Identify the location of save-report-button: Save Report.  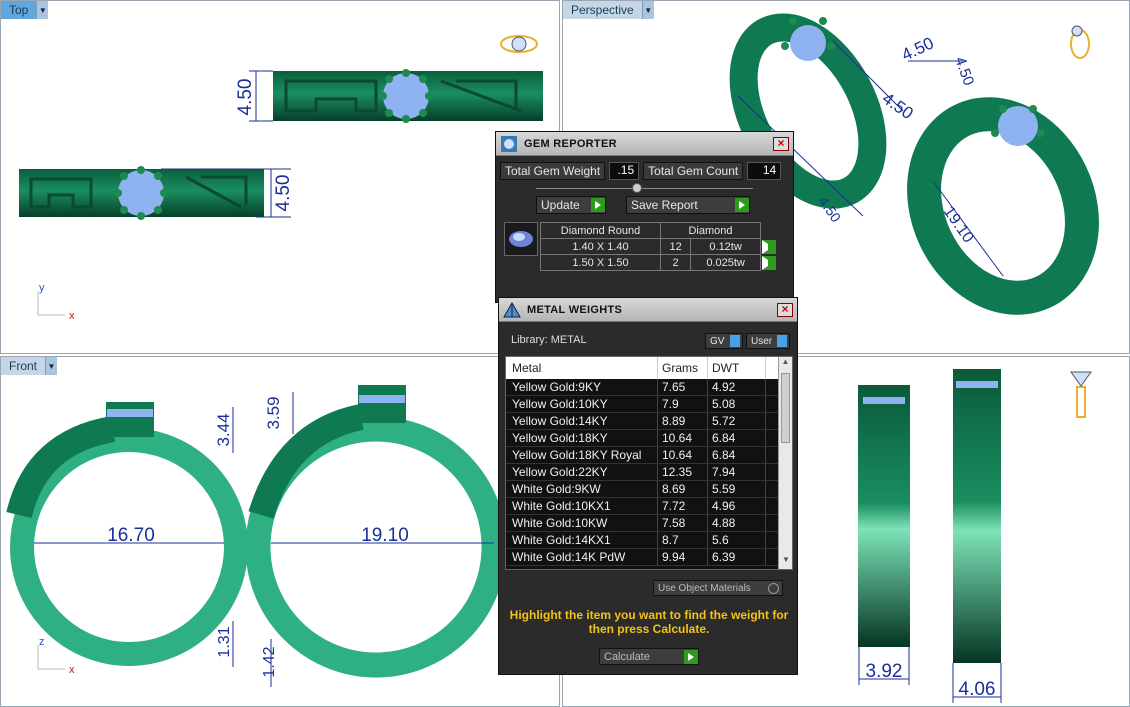
(688, 205).